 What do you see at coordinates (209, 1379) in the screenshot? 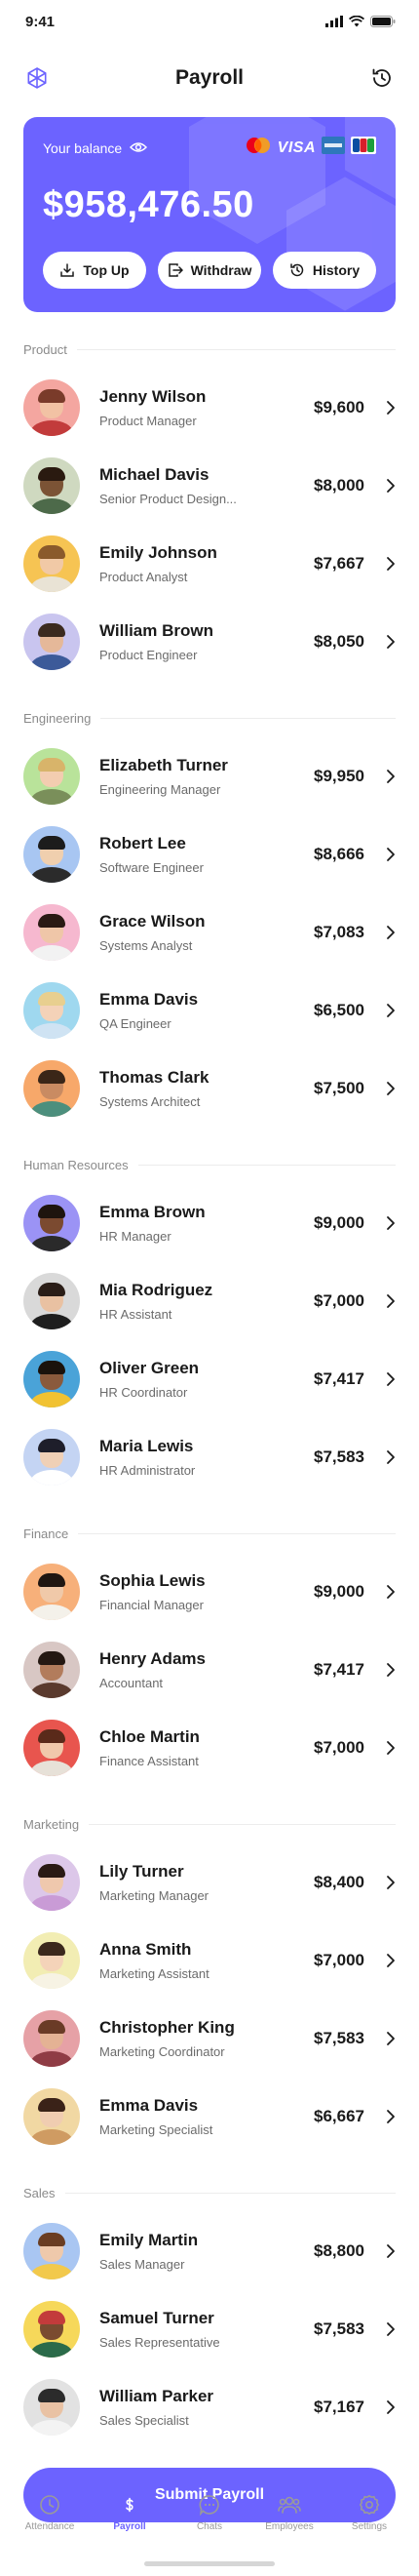
I see `employee-row: Oliver Green HR Coordinator $7,417` at bounding box center [209, 1379].